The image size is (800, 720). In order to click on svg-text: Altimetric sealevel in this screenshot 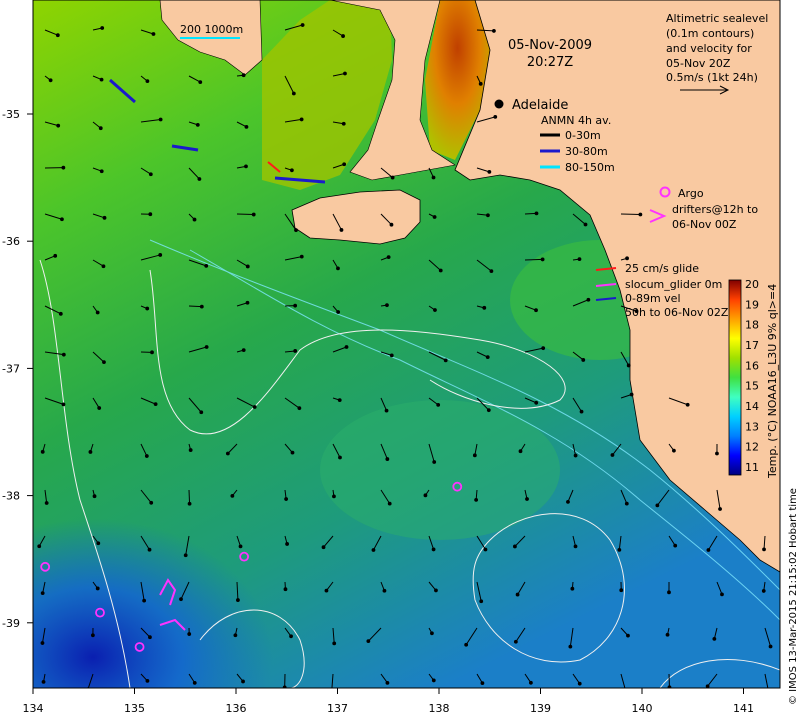, I will do `click(717, 18)`.